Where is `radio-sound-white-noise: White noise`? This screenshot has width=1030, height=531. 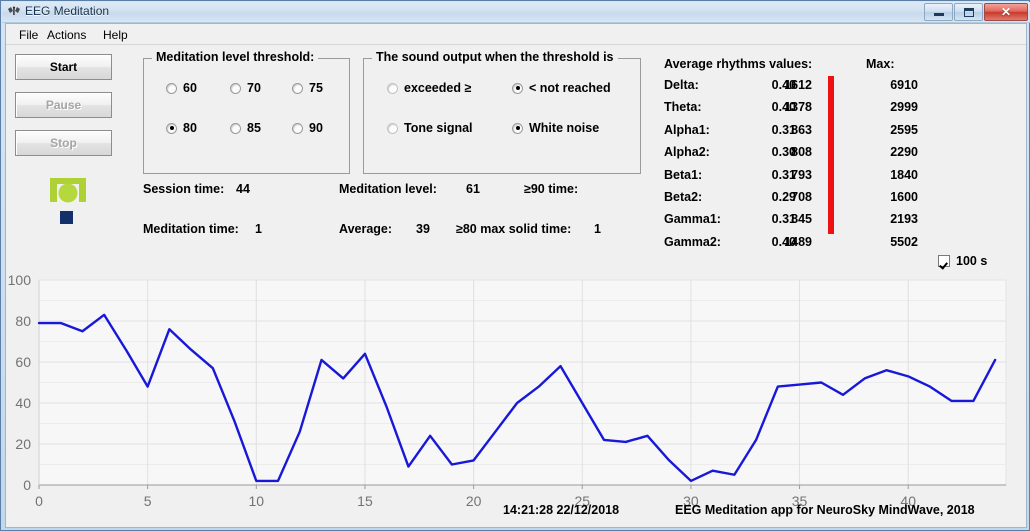
radio-sound-white-noise: White noise is located at coordinates (555, 128).